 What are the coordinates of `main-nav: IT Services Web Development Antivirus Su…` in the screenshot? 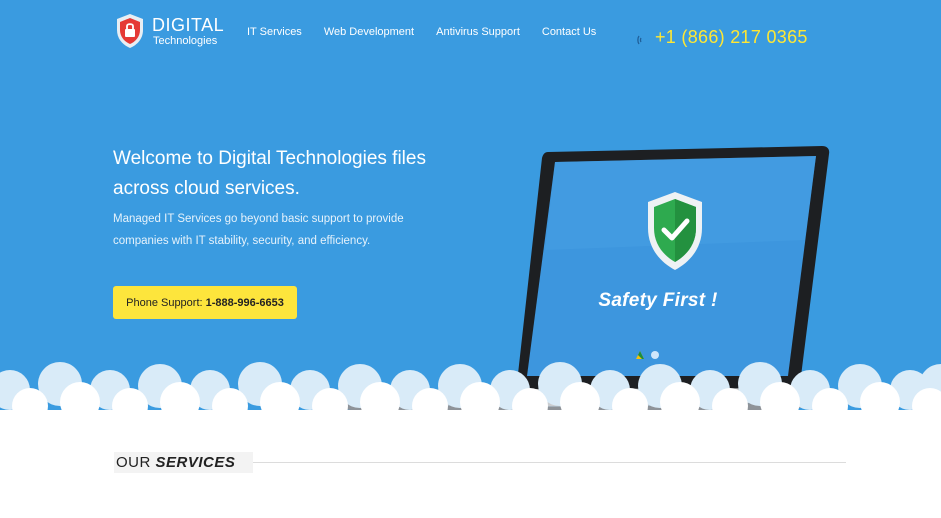 It's located at (432, 32).